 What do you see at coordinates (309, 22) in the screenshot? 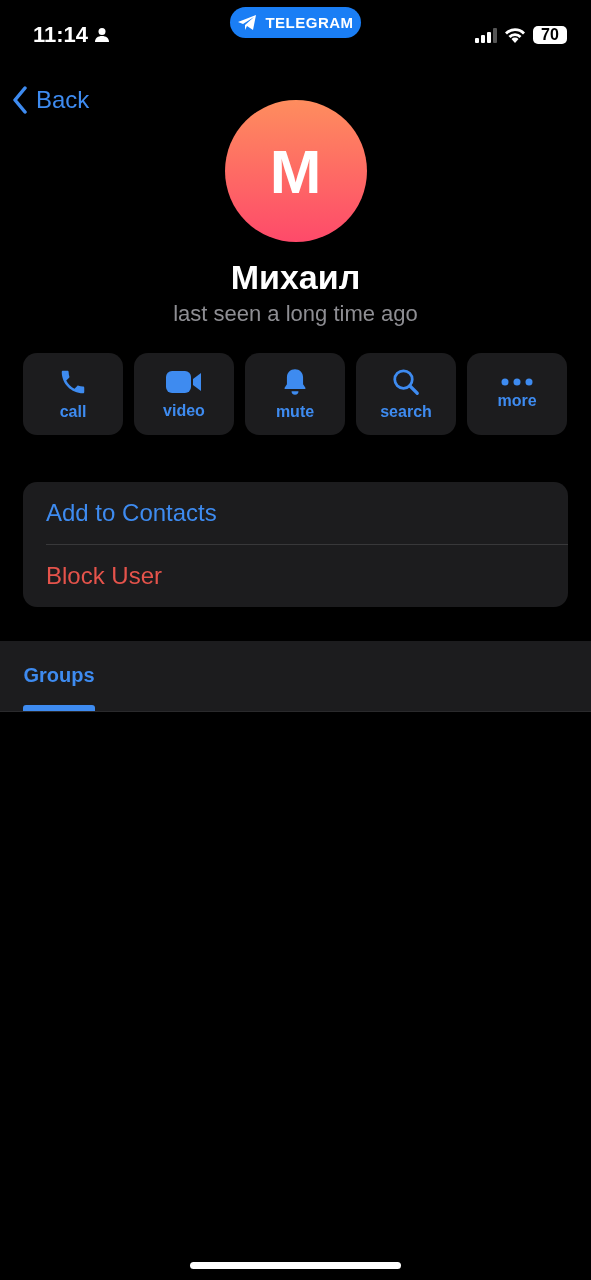
I see `pill-label: TELEGRAM` at bounding box center [309, 22].